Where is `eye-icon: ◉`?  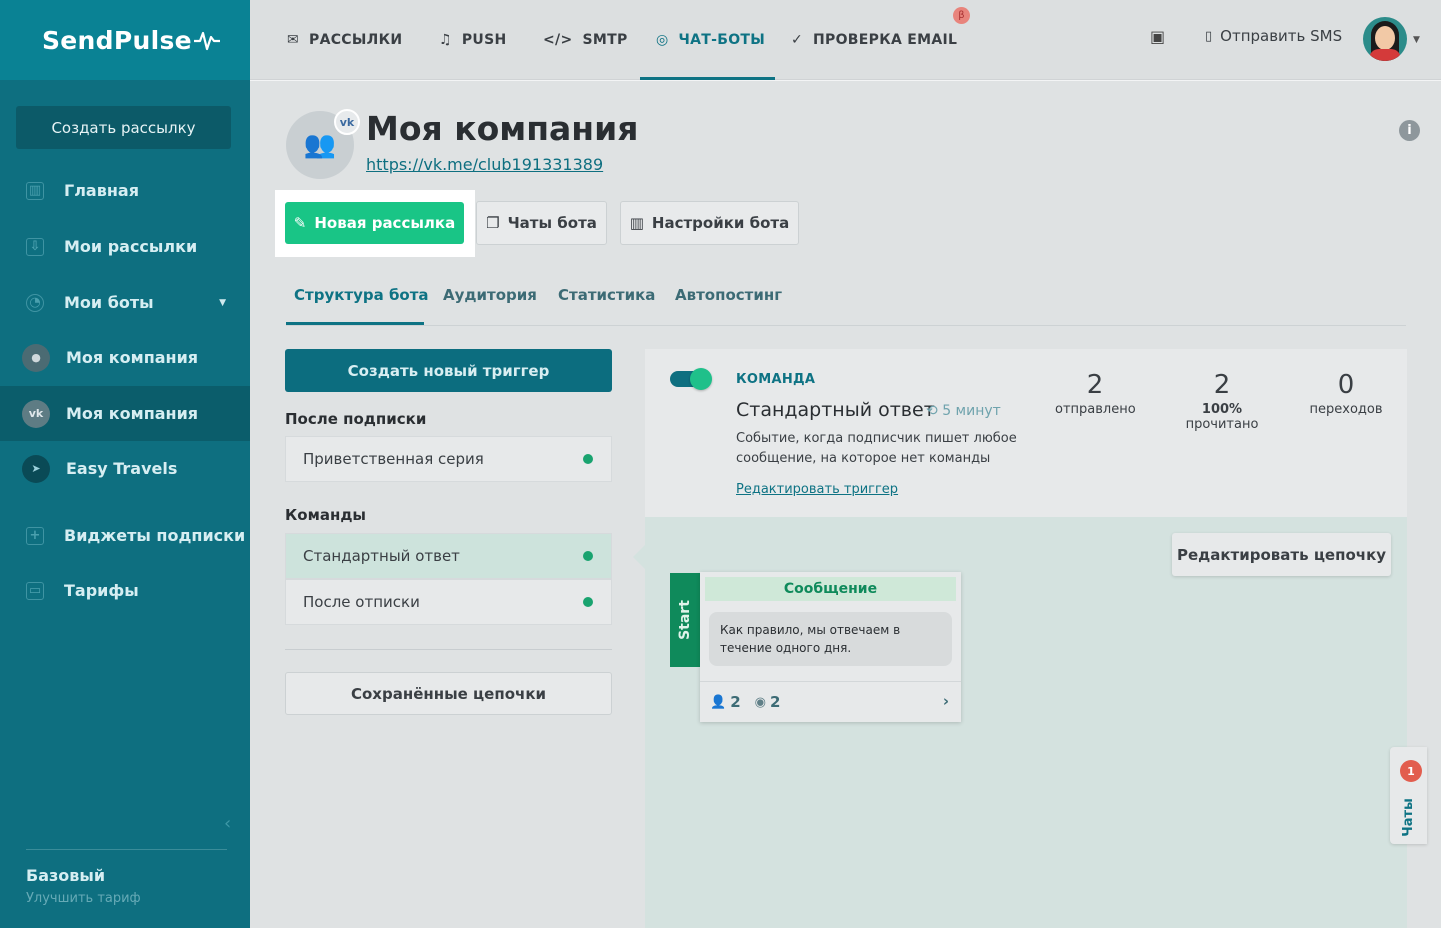 eye-icon: ◉ is located at coordinates (760, 702).